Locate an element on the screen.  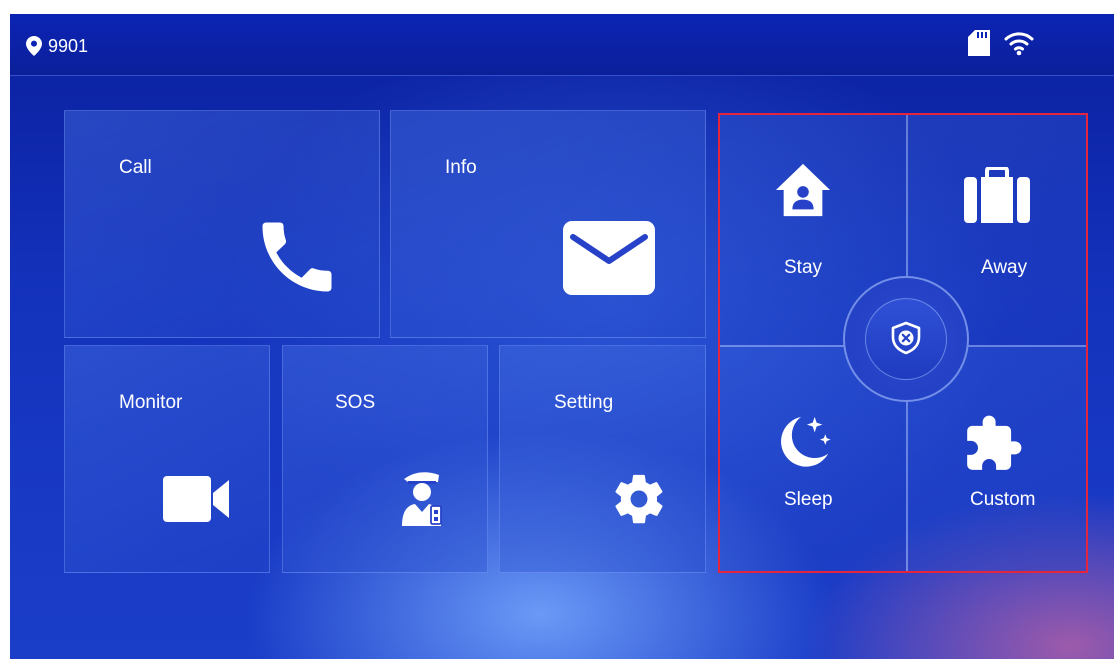
custom-label: Custom is located at coordinates (1003, 499).